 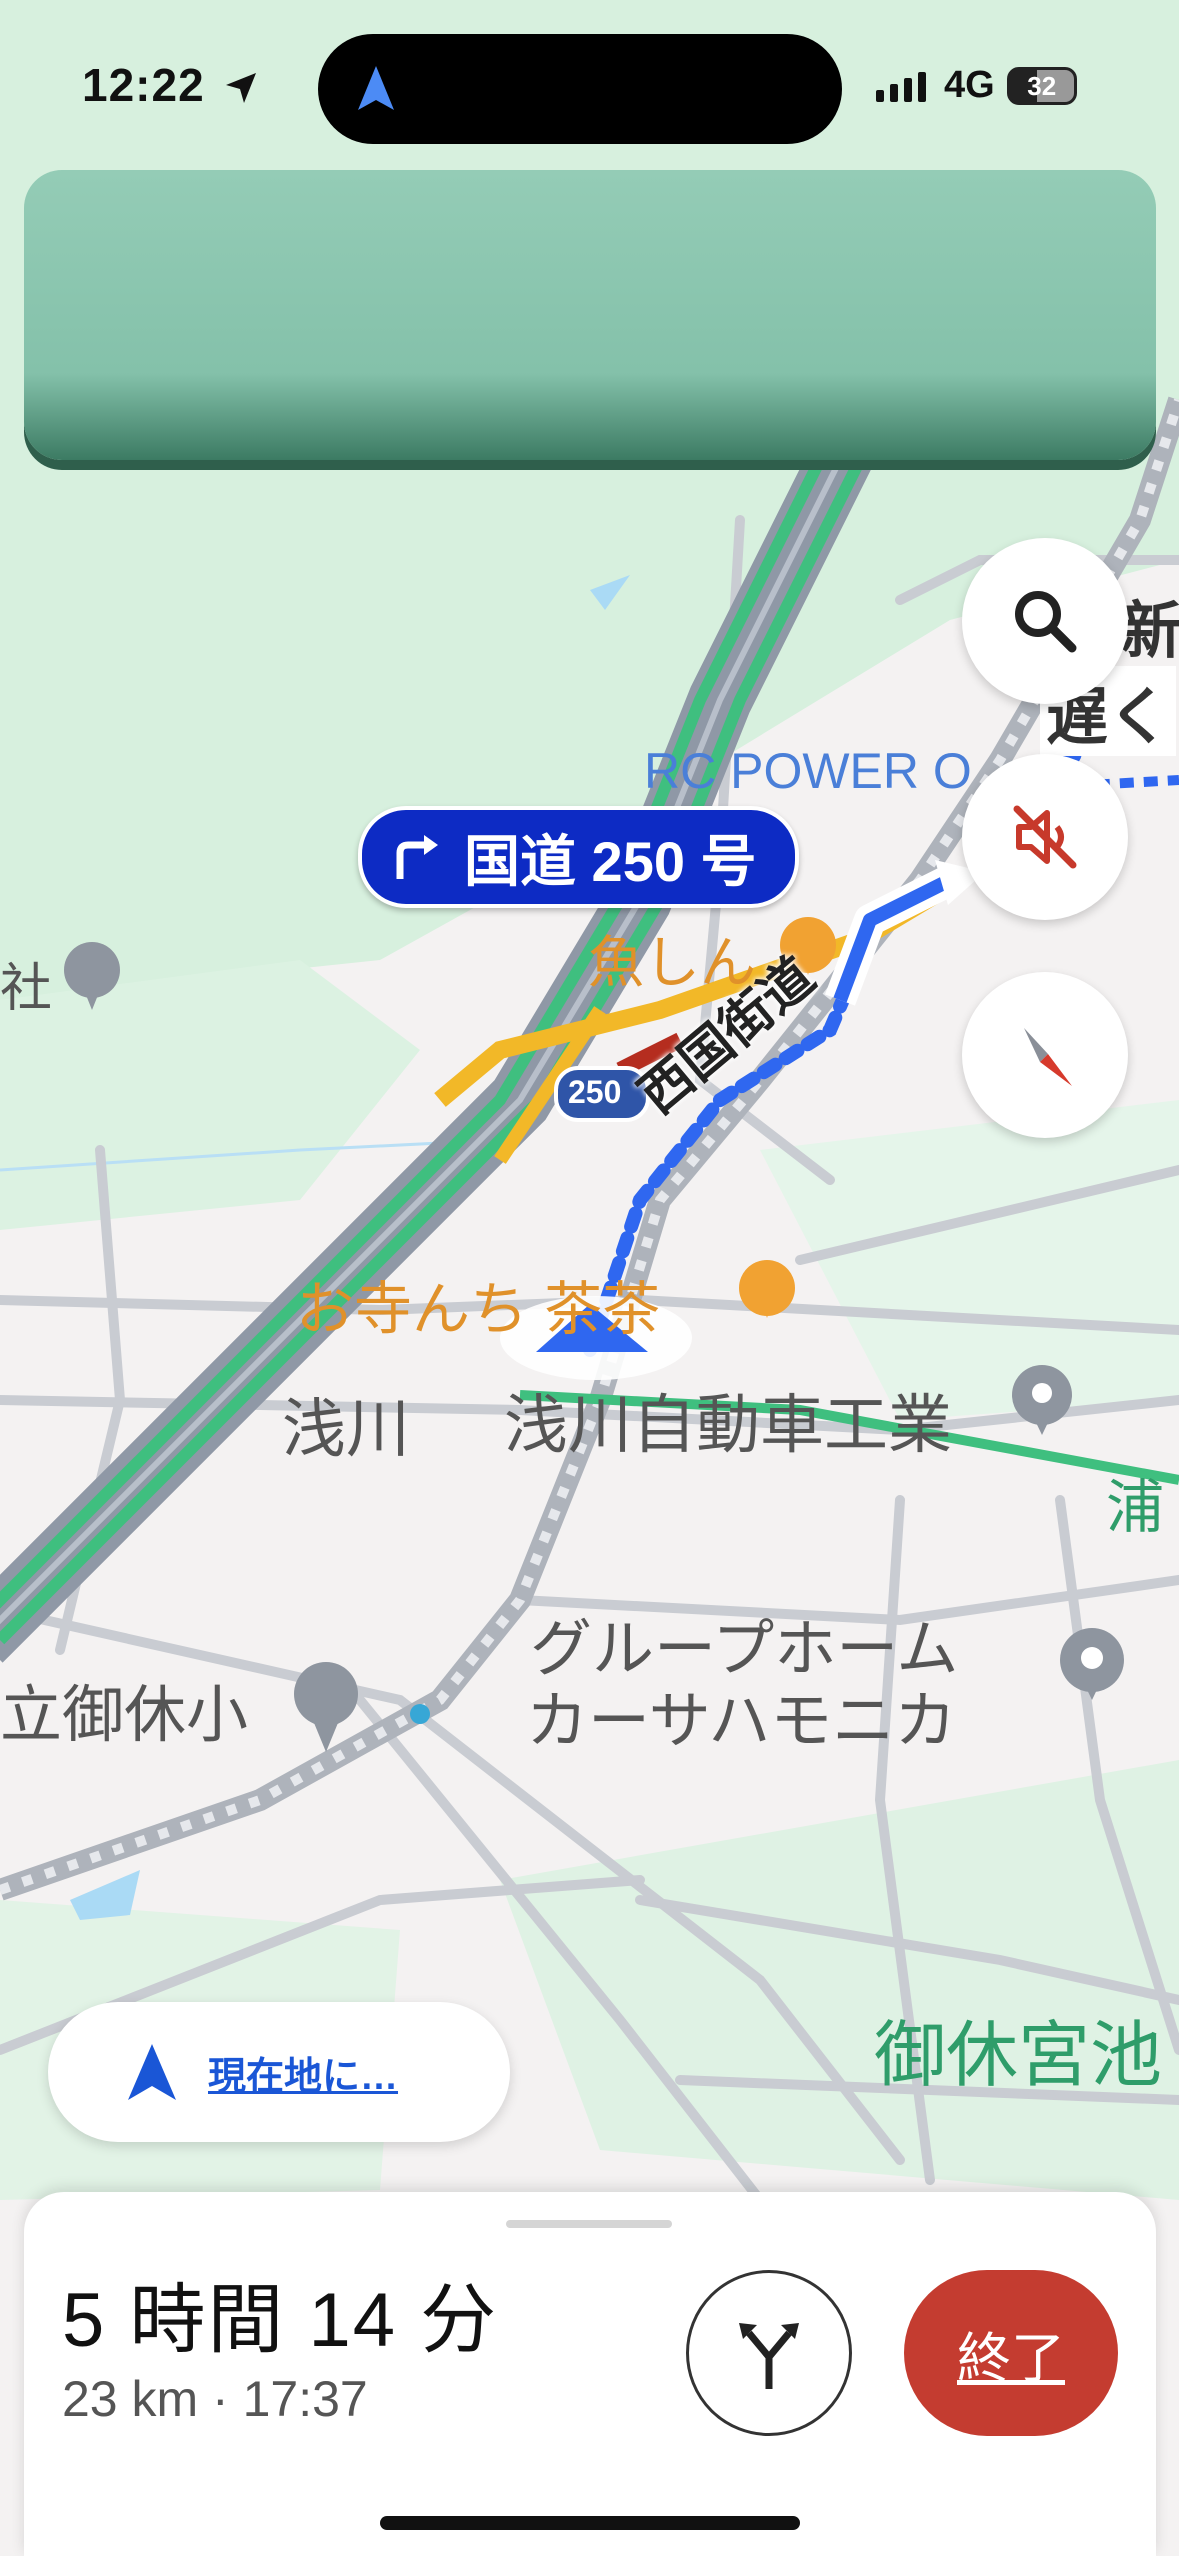 I want to click on compass-button, so click(x=1045, y=1055).